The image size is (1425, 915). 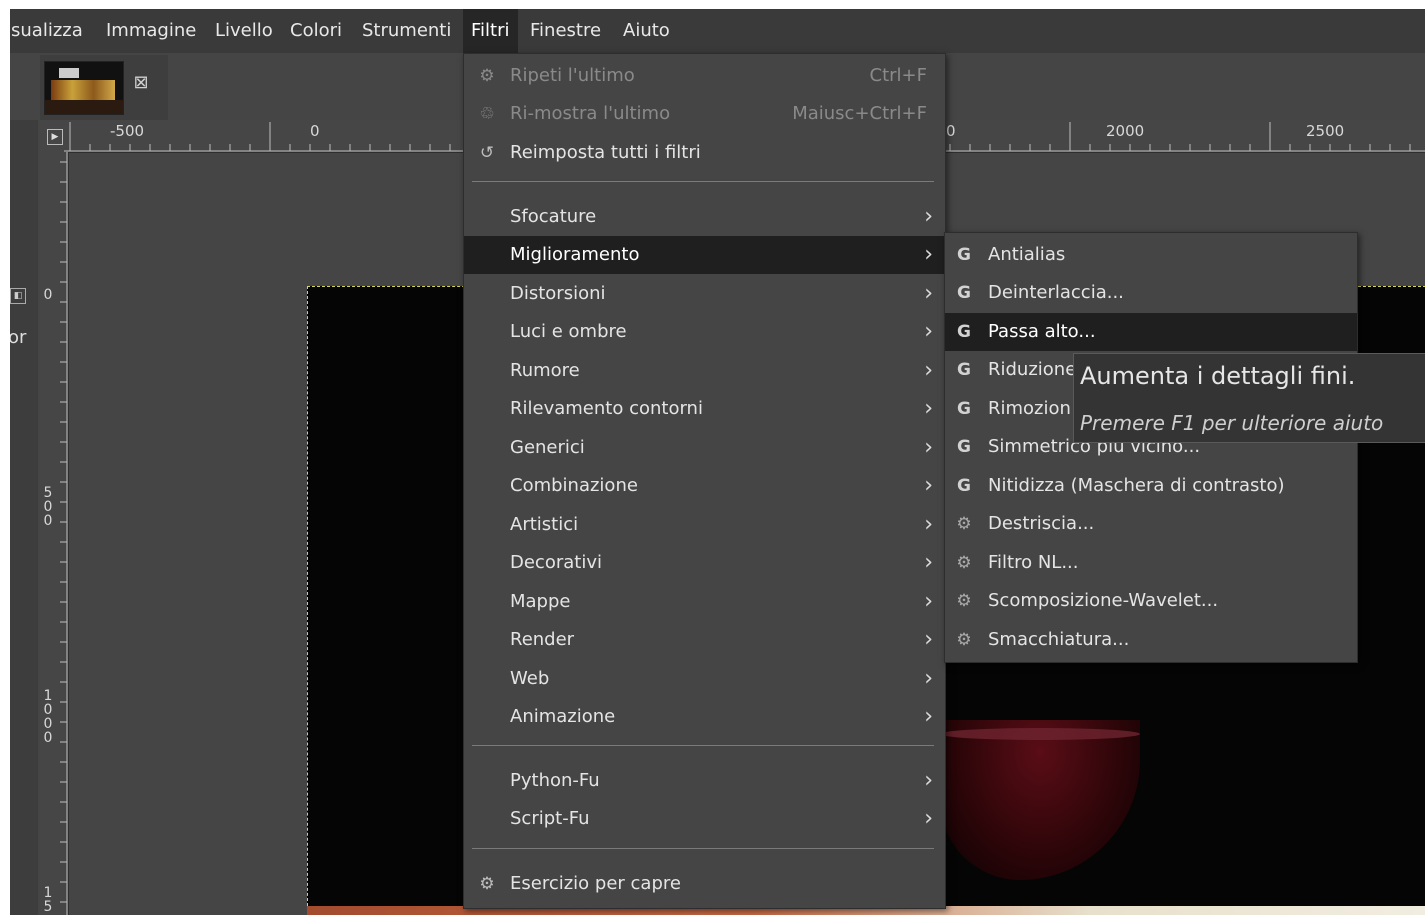 What do you see at coordinates (55, 137) in the screenshot?
I see `quick-mask-icon: ▶` at bounding box center [55, 137].